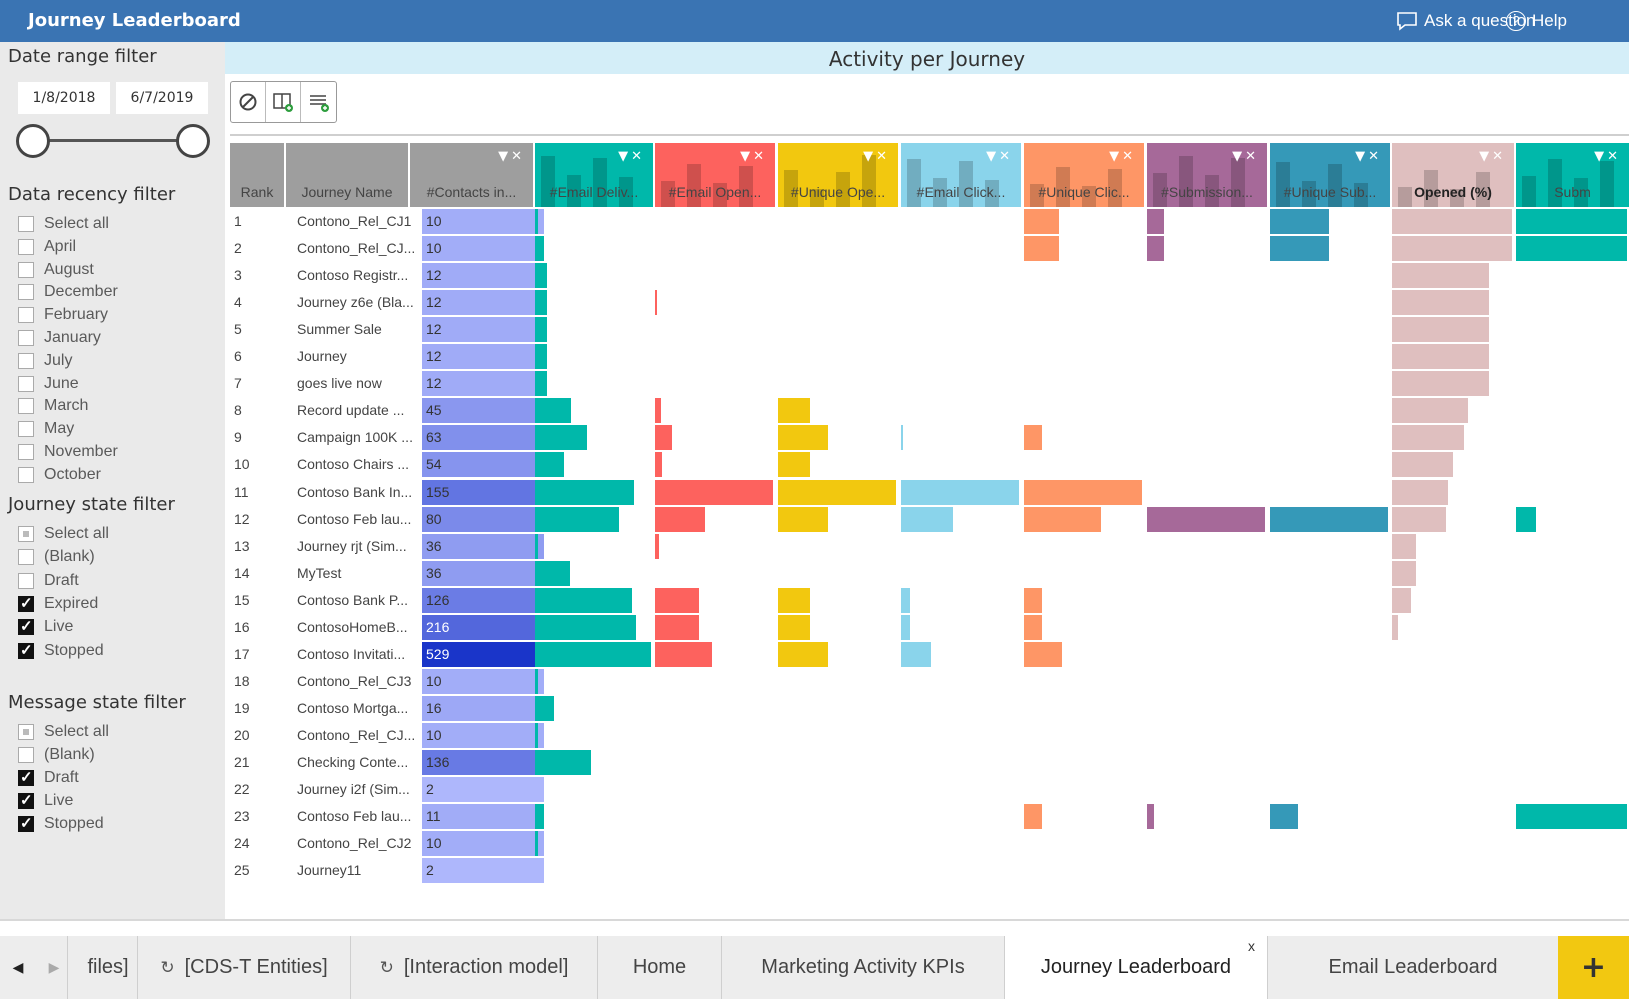 The height and width of the screenshot is (999, 1629). Describe the element at coordinates (56, 557) in the screenshot. I see `journey-state-option: (Blank)` at that location.